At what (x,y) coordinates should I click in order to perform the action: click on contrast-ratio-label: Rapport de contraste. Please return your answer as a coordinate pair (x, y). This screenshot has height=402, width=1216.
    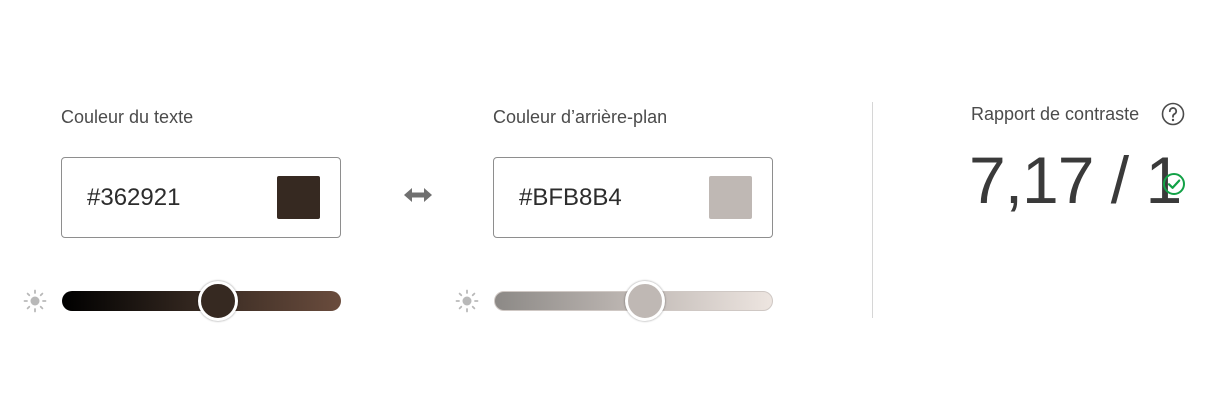
    Looking at the image, I should click on (1055, 114).